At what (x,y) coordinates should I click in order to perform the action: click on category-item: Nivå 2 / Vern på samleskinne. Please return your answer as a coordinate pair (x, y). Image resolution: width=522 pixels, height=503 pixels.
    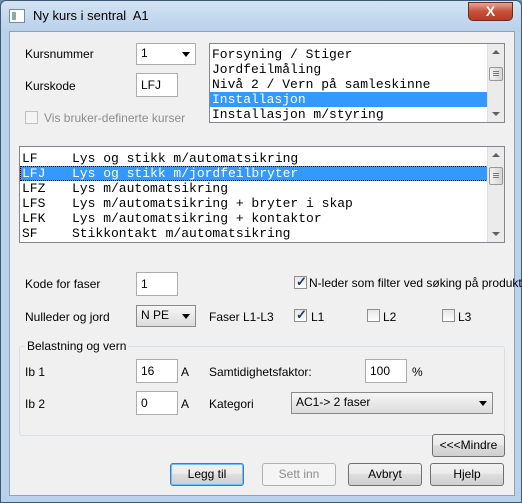
    Looking at the image, I should click on (357, 84).